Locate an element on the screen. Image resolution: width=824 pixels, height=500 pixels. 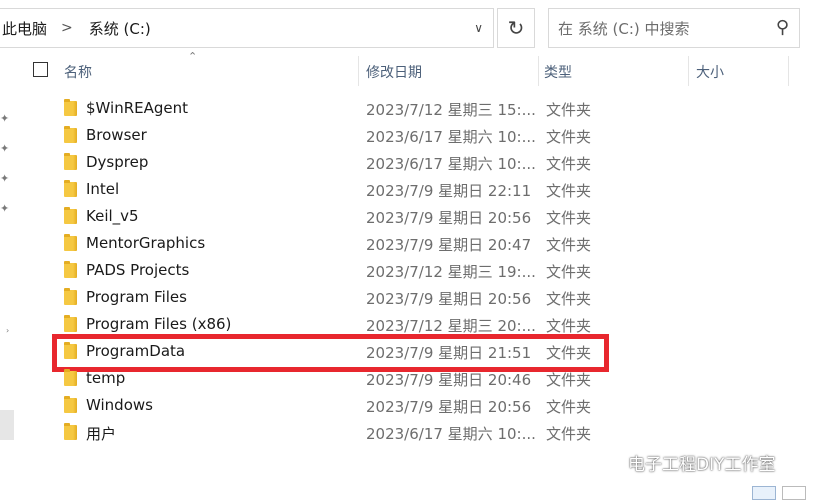
address-bar: 此电脑 > 系统 (C:) ∨ is located at coordinates (247, 28).